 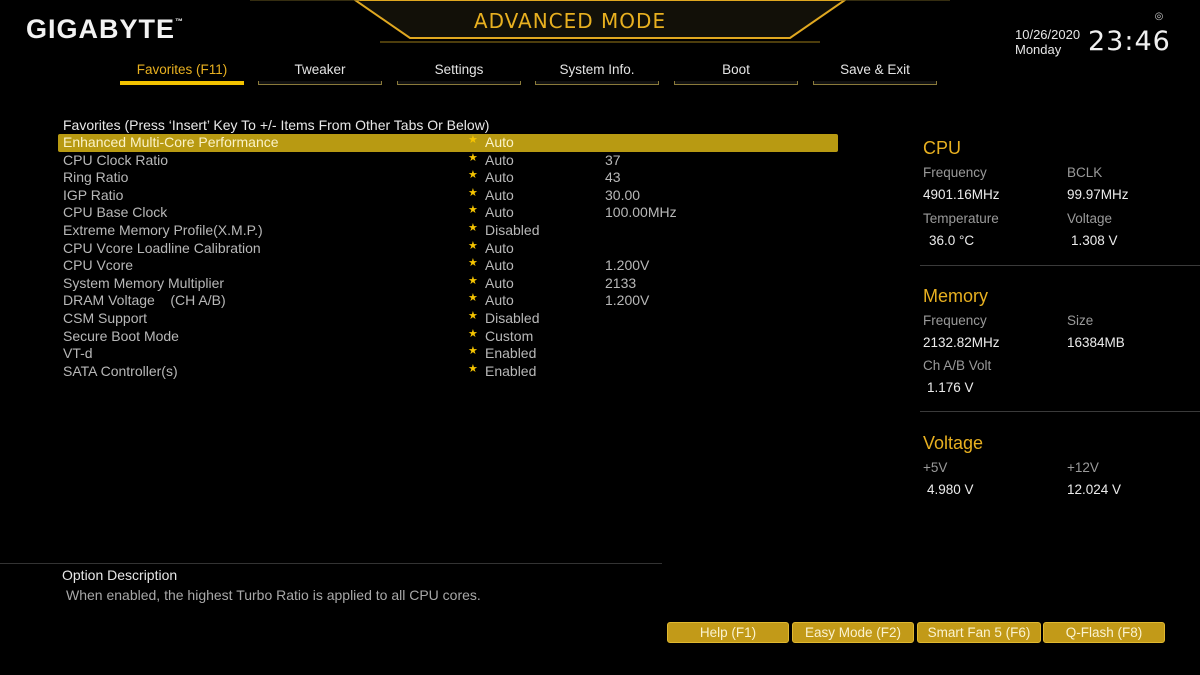 What do you see at coordinates (1083, 467) in the screenshot?
I see `voltage-12v-label: +12V` at bounding box center [1083, 467].